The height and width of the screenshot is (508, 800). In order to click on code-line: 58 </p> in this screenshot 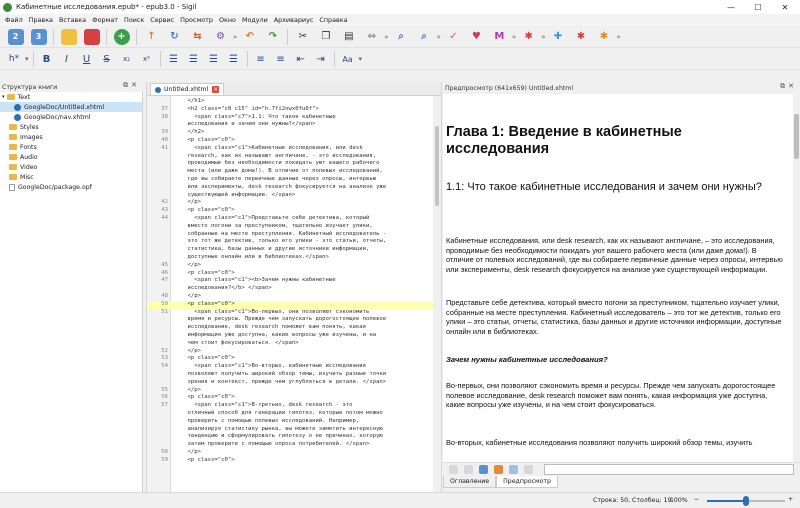, I will do `click(294, 453)`.